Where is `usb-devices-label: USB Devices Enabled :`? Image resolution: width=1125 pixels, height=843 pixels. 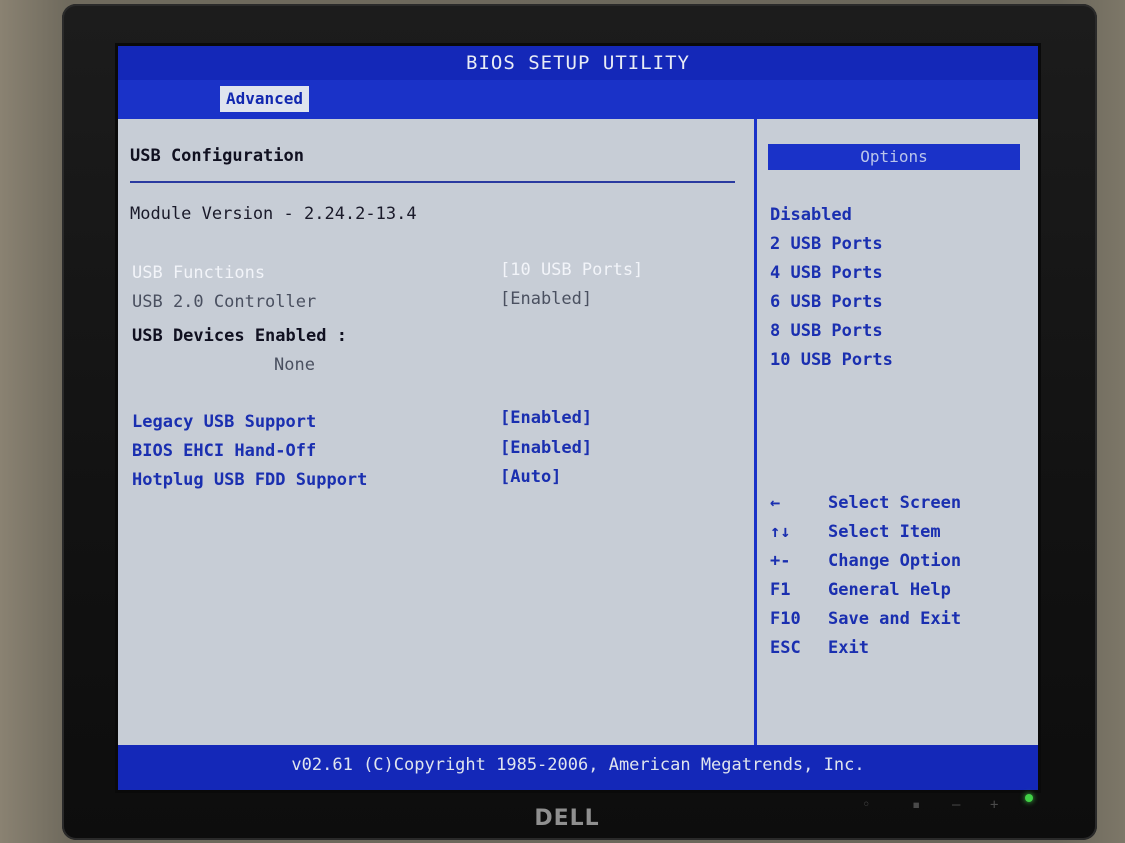 usb-devices-label: USB Devices Enabled : is located at coordinates (239, 336).